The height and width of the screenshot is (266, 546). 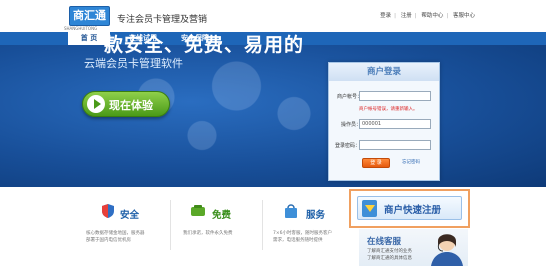 I want to click on quick-register-label: 商户快速注册, so click(x=413, y=210).